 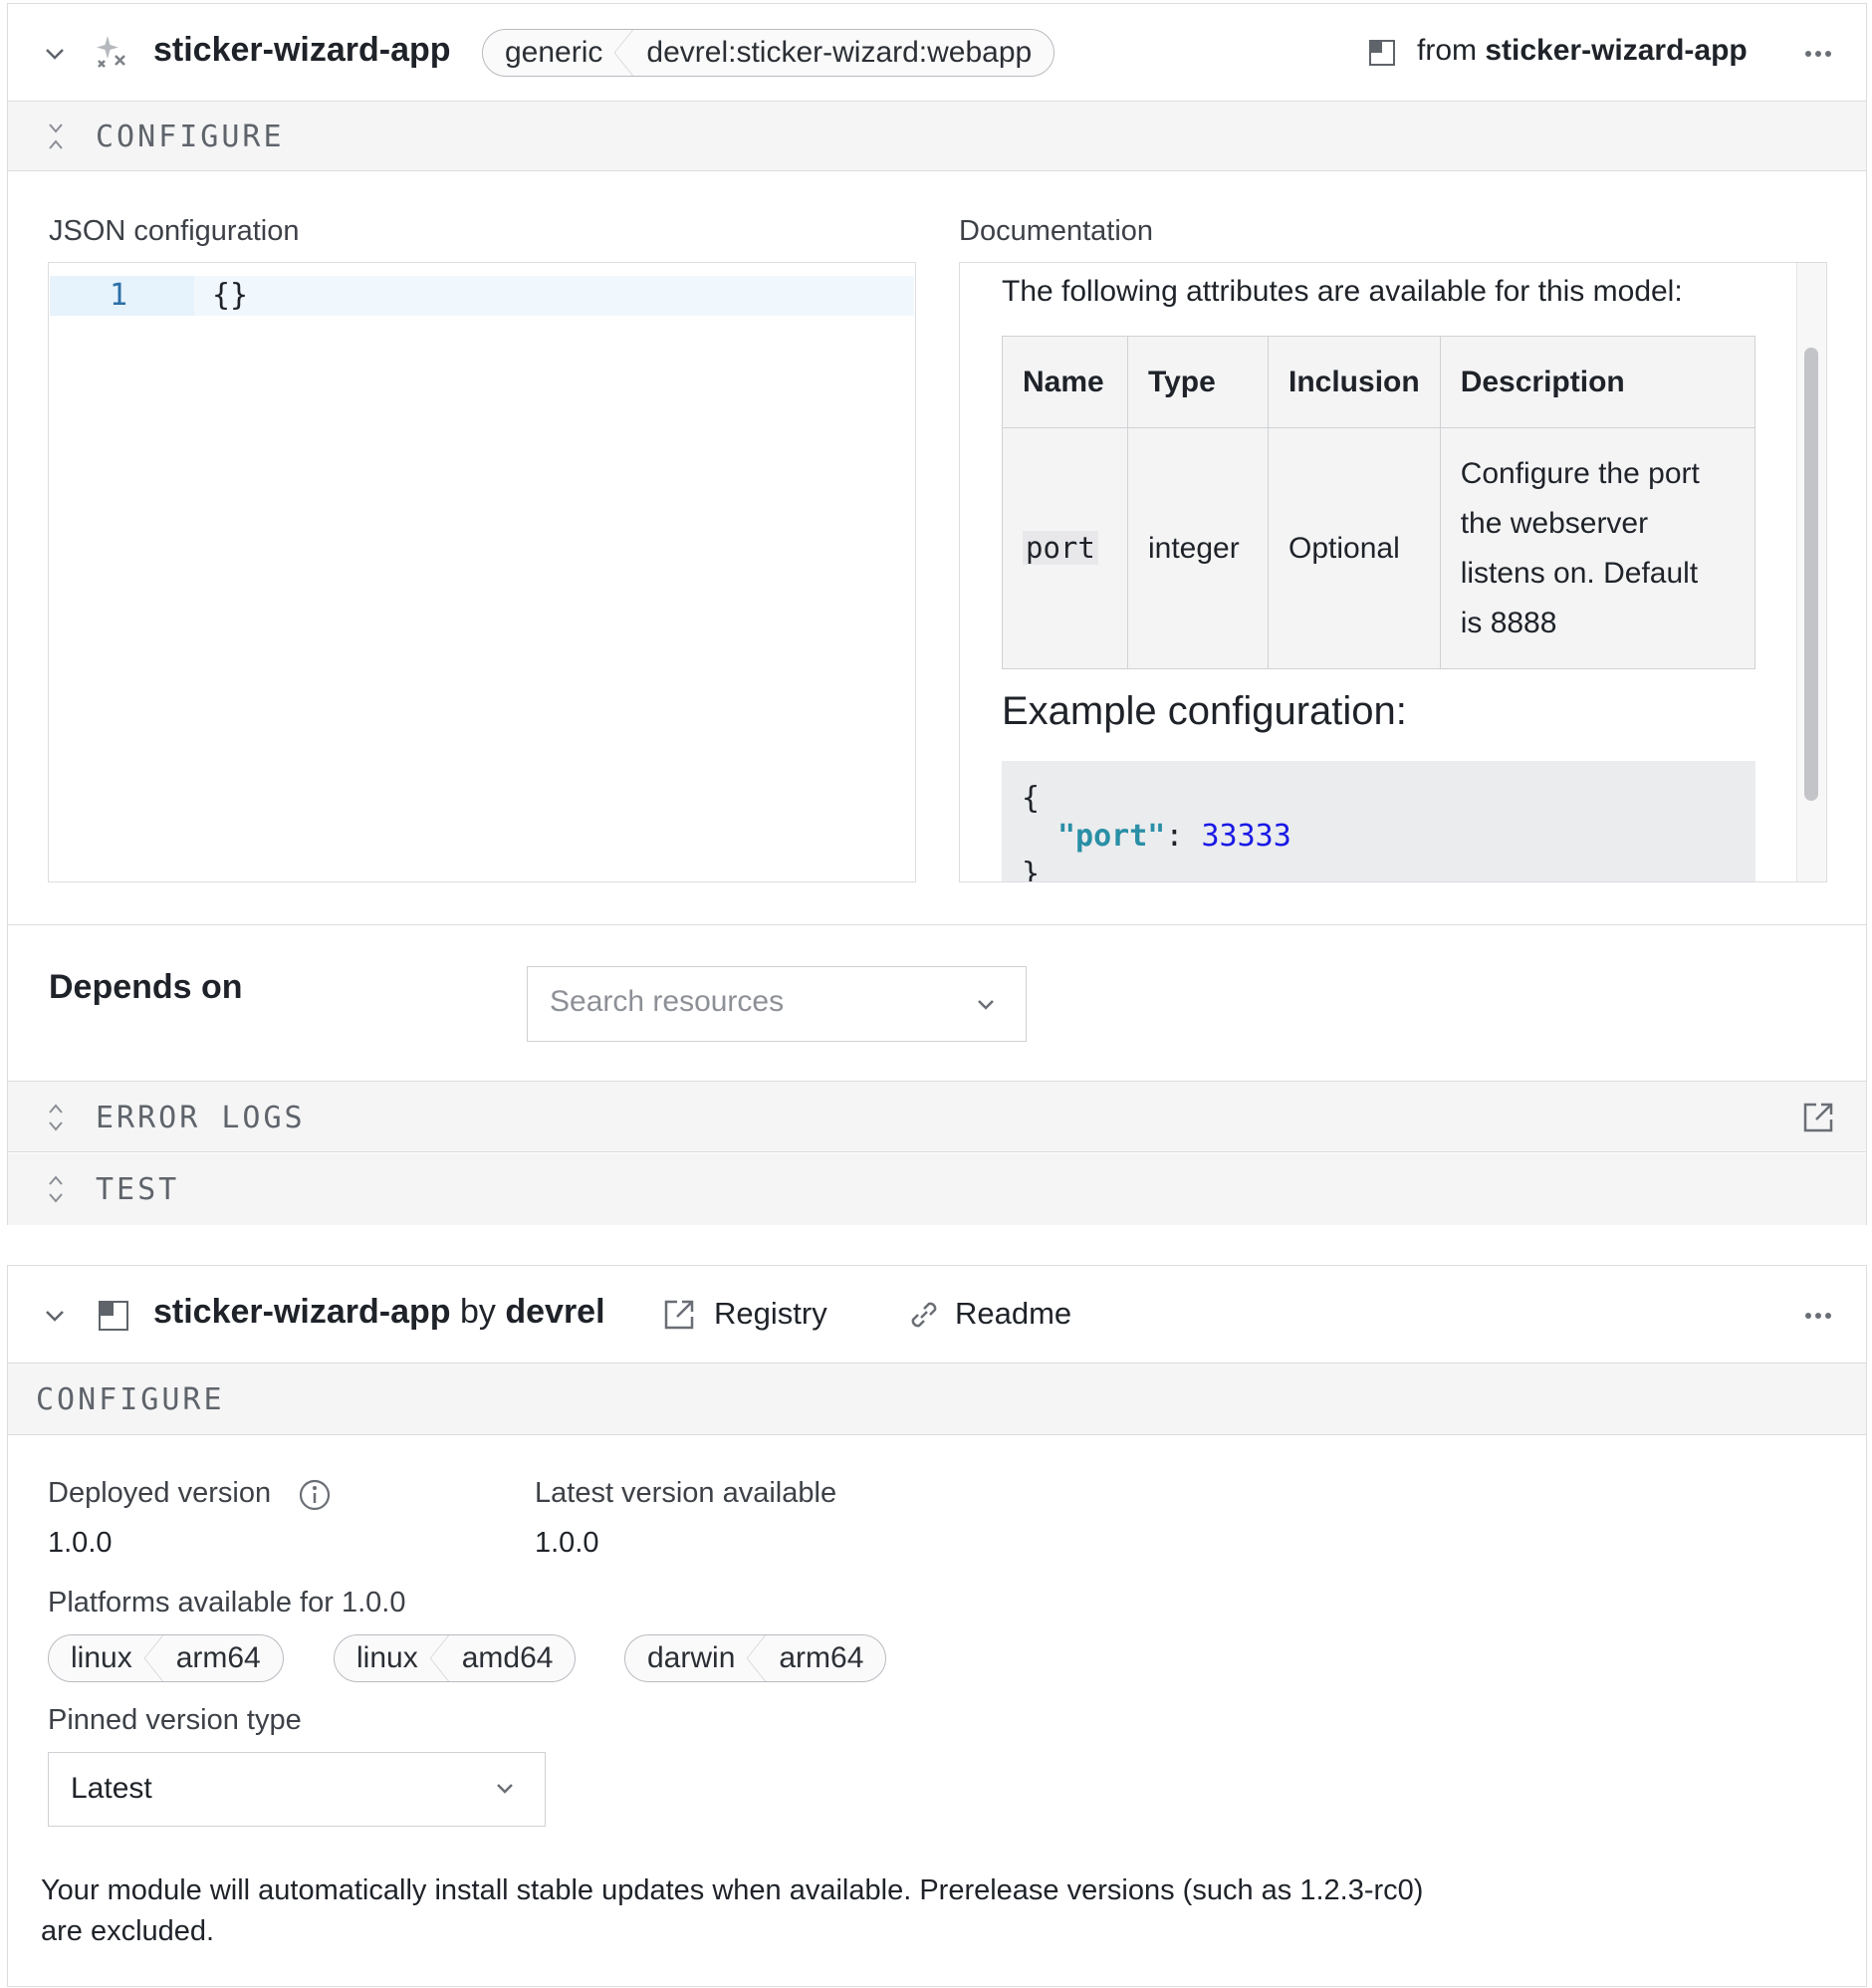 What do you see at coordinates (379, 1312) in the screenshot?
I see `module-title: sticker-wizard-app by devrel` at bounding box center [379, 1312].